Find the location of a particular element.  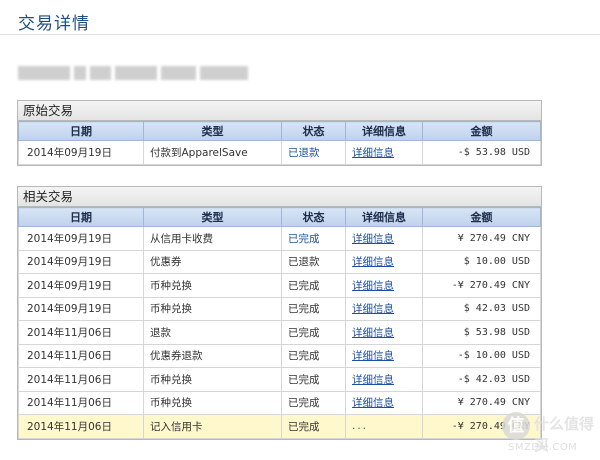

row-amount: ¥ 270.49 CNY is located at coordinates (481, 238).